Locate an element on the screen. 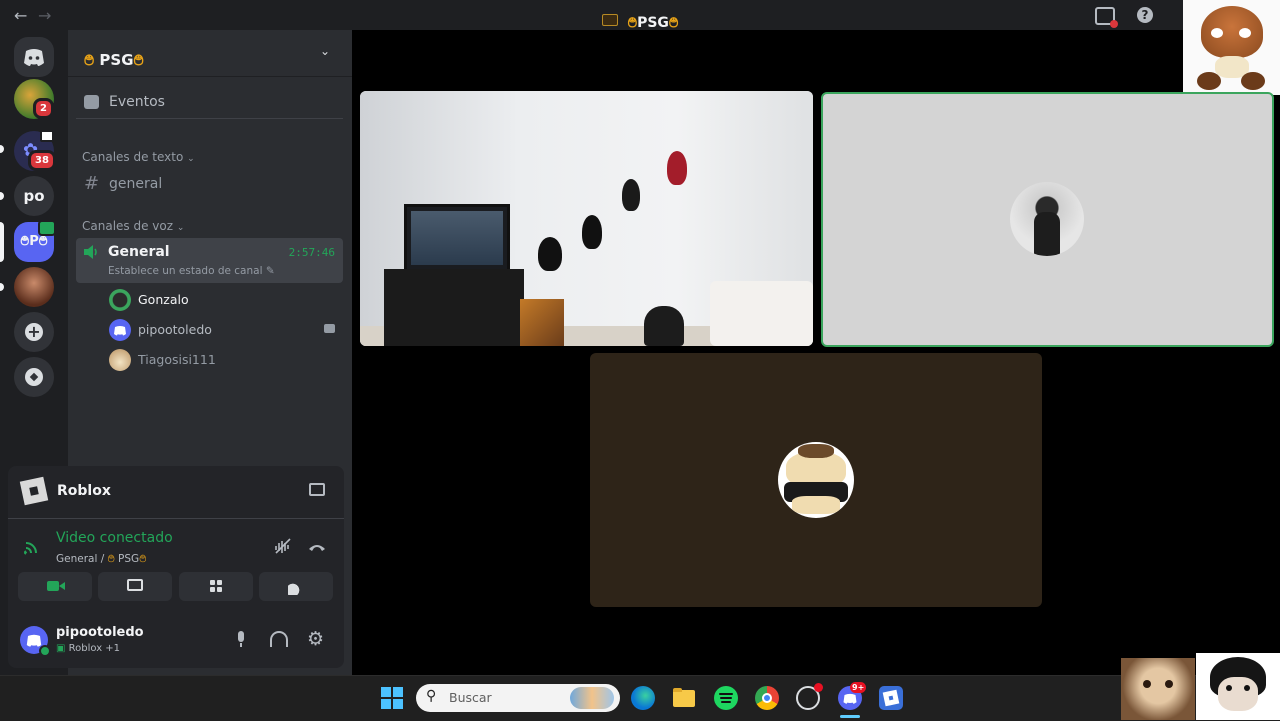  video-tile-camera is located at coordinates (586, 218).